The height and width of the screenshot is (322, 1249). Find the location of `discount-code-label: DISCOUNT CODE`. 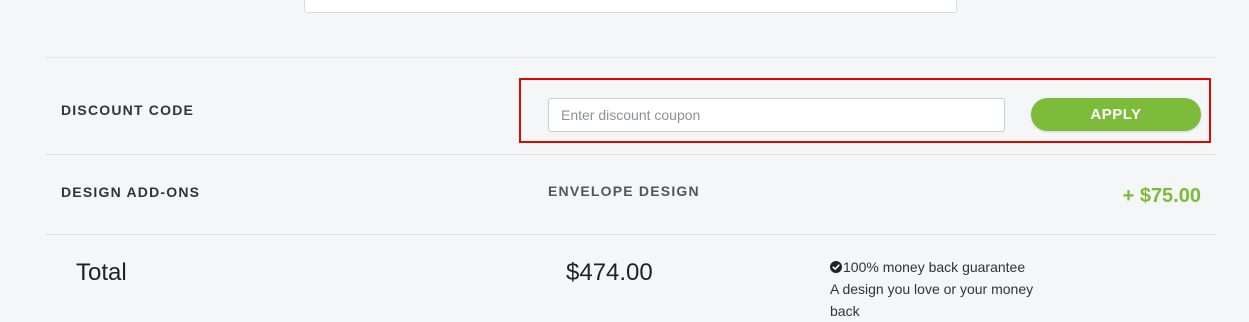

discount-code-label: DISCOUNT CODE is located at coordinates (128, 110).